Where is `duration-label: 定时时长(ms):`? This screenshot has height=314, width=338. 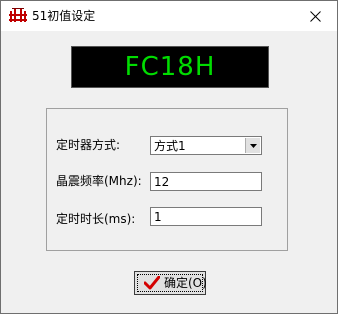 duration-label: 定时时长(ms): is located at coordinates (96, 219).